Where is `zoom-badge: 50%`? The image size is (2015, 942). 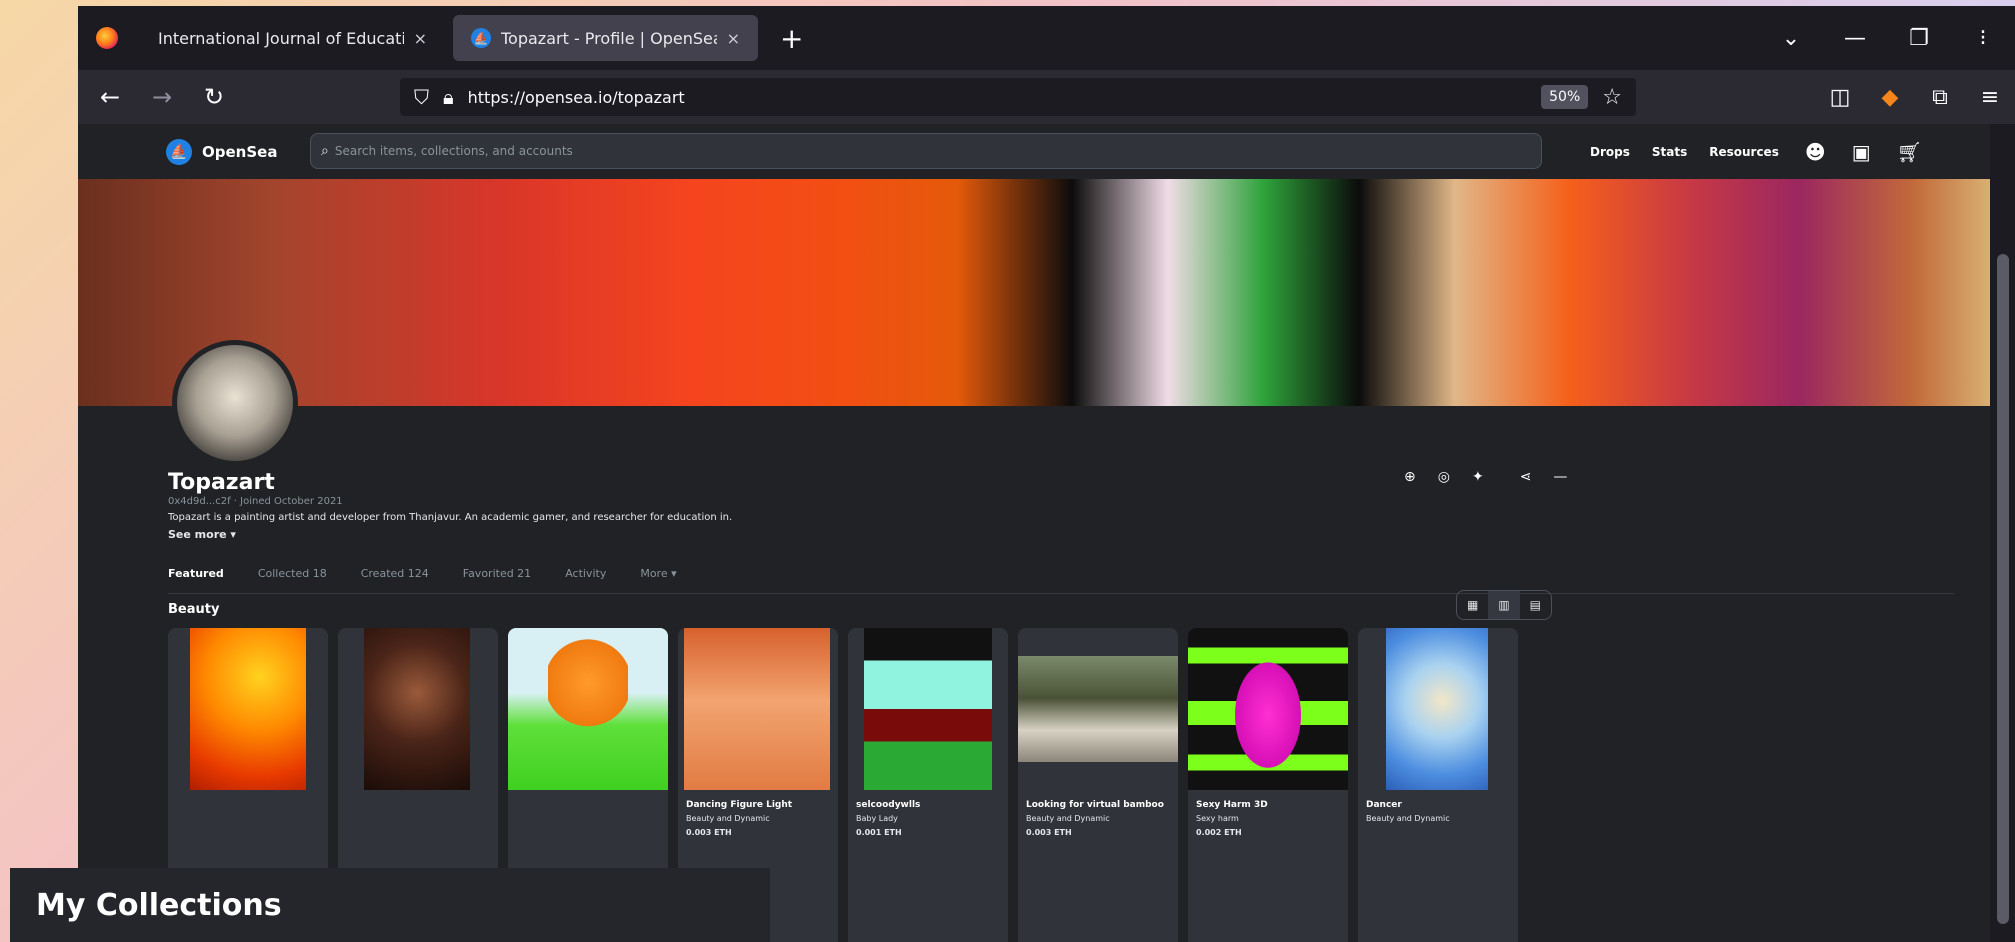 zoom-badge: 50% is located at coordinates (1565, 97).